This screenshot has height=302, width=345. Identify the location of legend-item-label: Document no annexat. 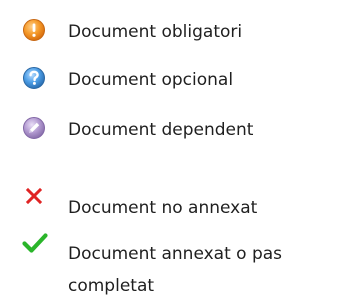
(163, 208).